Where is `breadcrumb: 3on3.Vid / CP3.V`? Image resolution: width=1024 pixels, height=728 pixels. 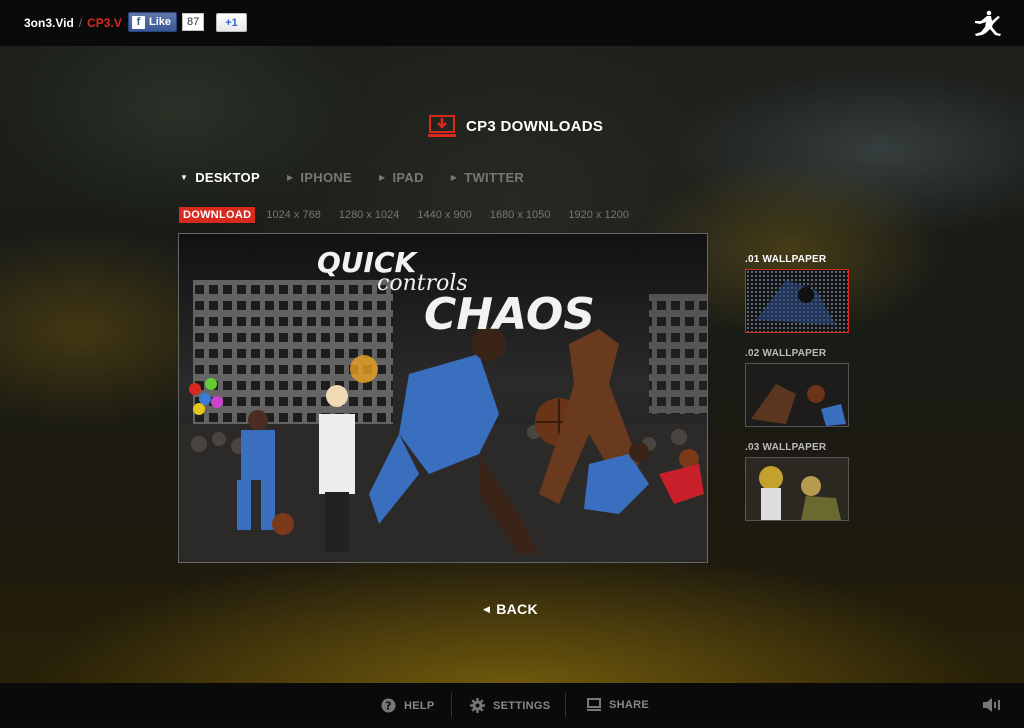
breadcrumb: 3on3.Vid / CP3.V is located at coordinates (73, 23).